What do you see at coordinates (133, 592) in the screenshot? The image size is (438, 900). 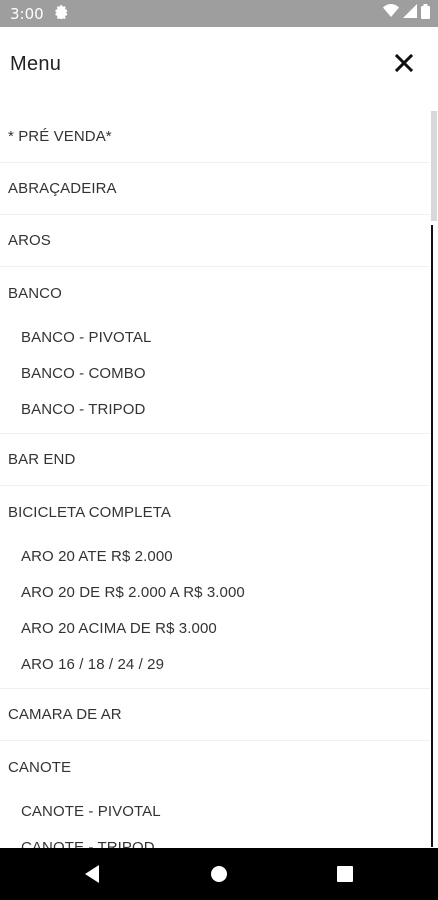 I see `submenu-item-label: ARO 20 DE R$ 2.000 A R$ 3.000` at bounding box center [133, 592].